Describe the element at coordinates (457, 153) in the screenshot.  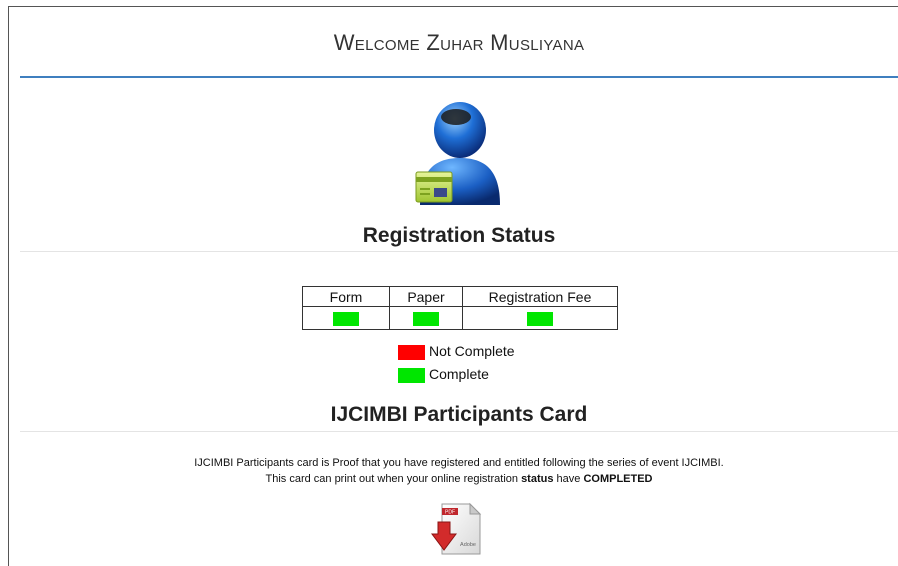
I see `user-card-icon` at that location.